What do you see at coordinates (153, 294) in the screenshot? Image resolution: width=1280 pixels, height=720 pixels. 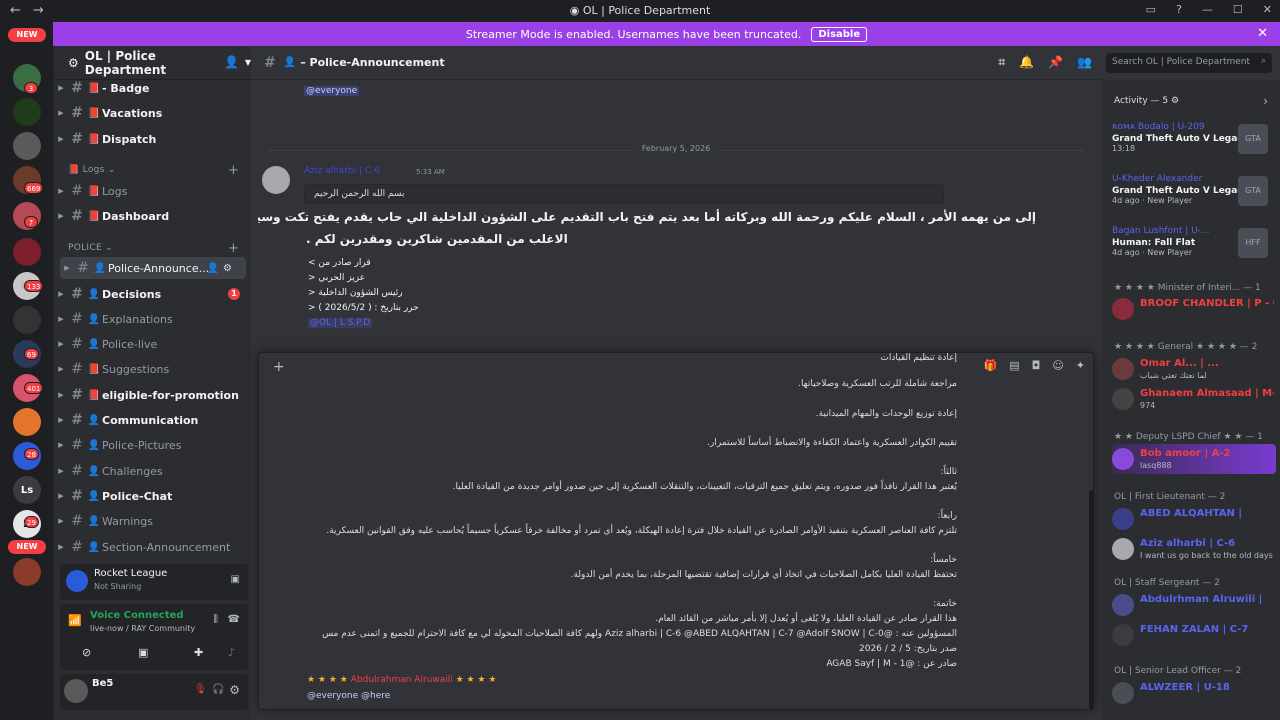 I see `channel-decisions: ▶ # 👤 Decisions 1` at bounding box center [153, 294].